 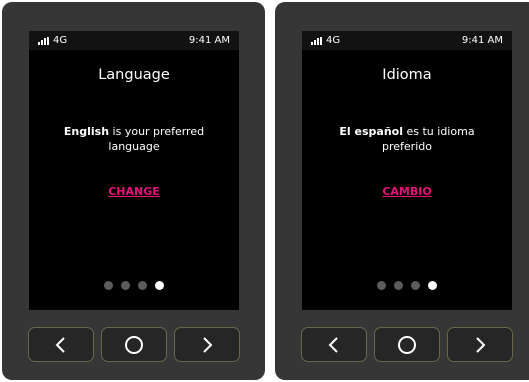 What do you see at coordinates (407, 139) in the screenshot?
I see `preferred-language-text: El español es tu idioma preferido` at bounding box center [407, 139].